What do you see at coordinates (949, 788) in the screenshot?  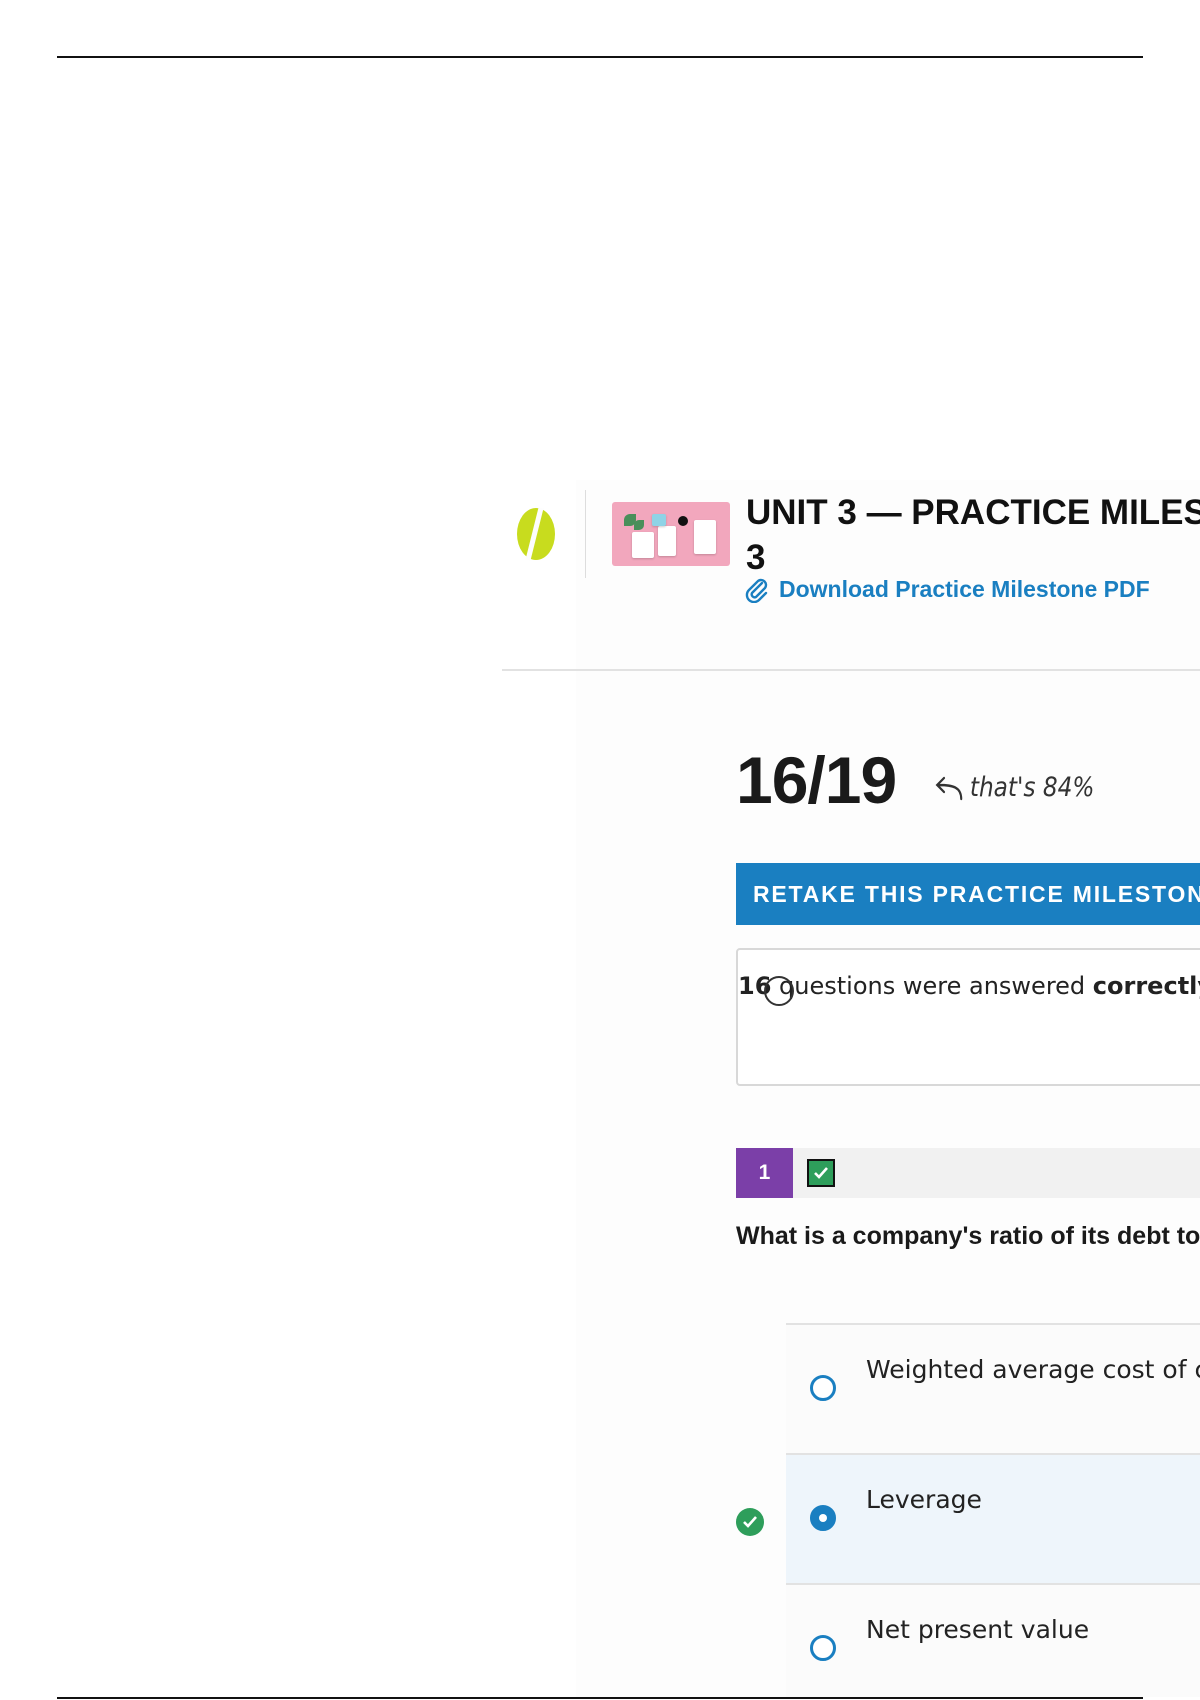 I see `curved-arrow-icon` at bounding box center [949, 788].